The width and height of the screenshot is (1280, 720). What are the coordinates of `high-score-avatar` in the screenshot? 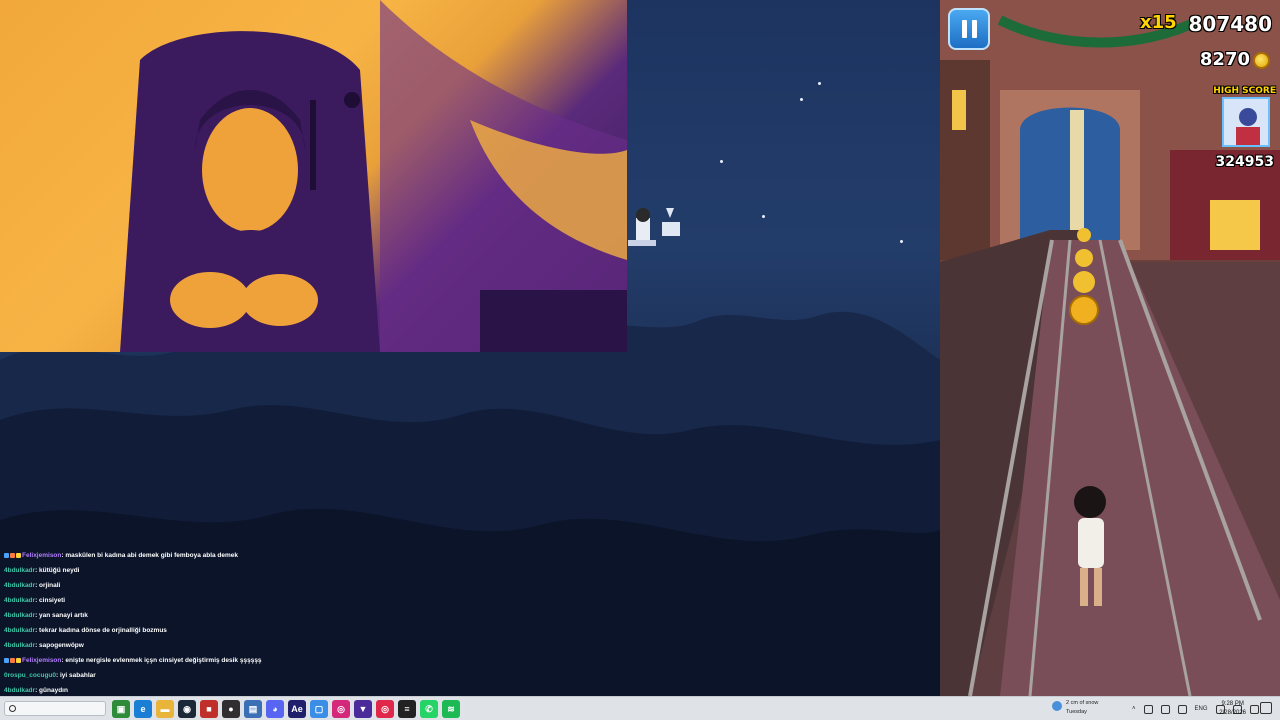 It's located at (1246, 122).